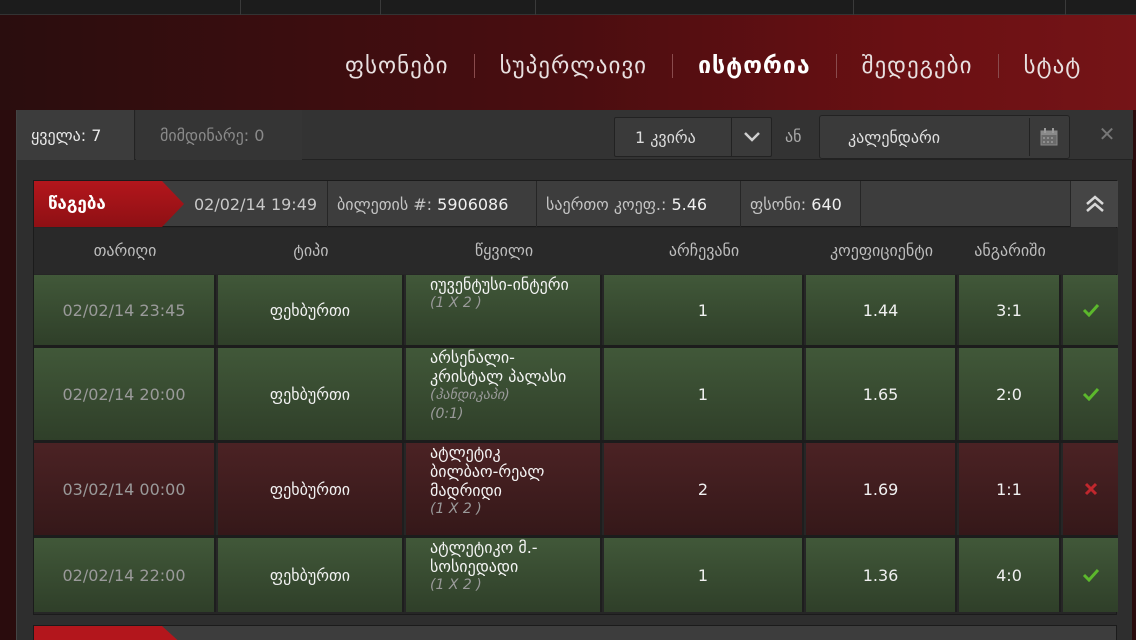 This screenshot has height=640, width=1136. What do you see at coordinates (1010, 250) in the screenshot?
I see `col-score: ანგარიში` at bounding box center [1010, 250].